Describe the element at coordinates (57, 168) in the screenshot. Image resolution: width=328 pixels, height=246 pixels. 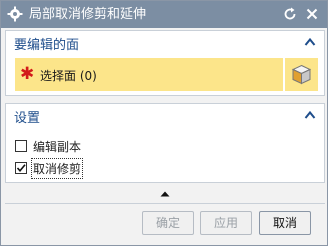
I see `untrim-label: 取消修剪` at that location.